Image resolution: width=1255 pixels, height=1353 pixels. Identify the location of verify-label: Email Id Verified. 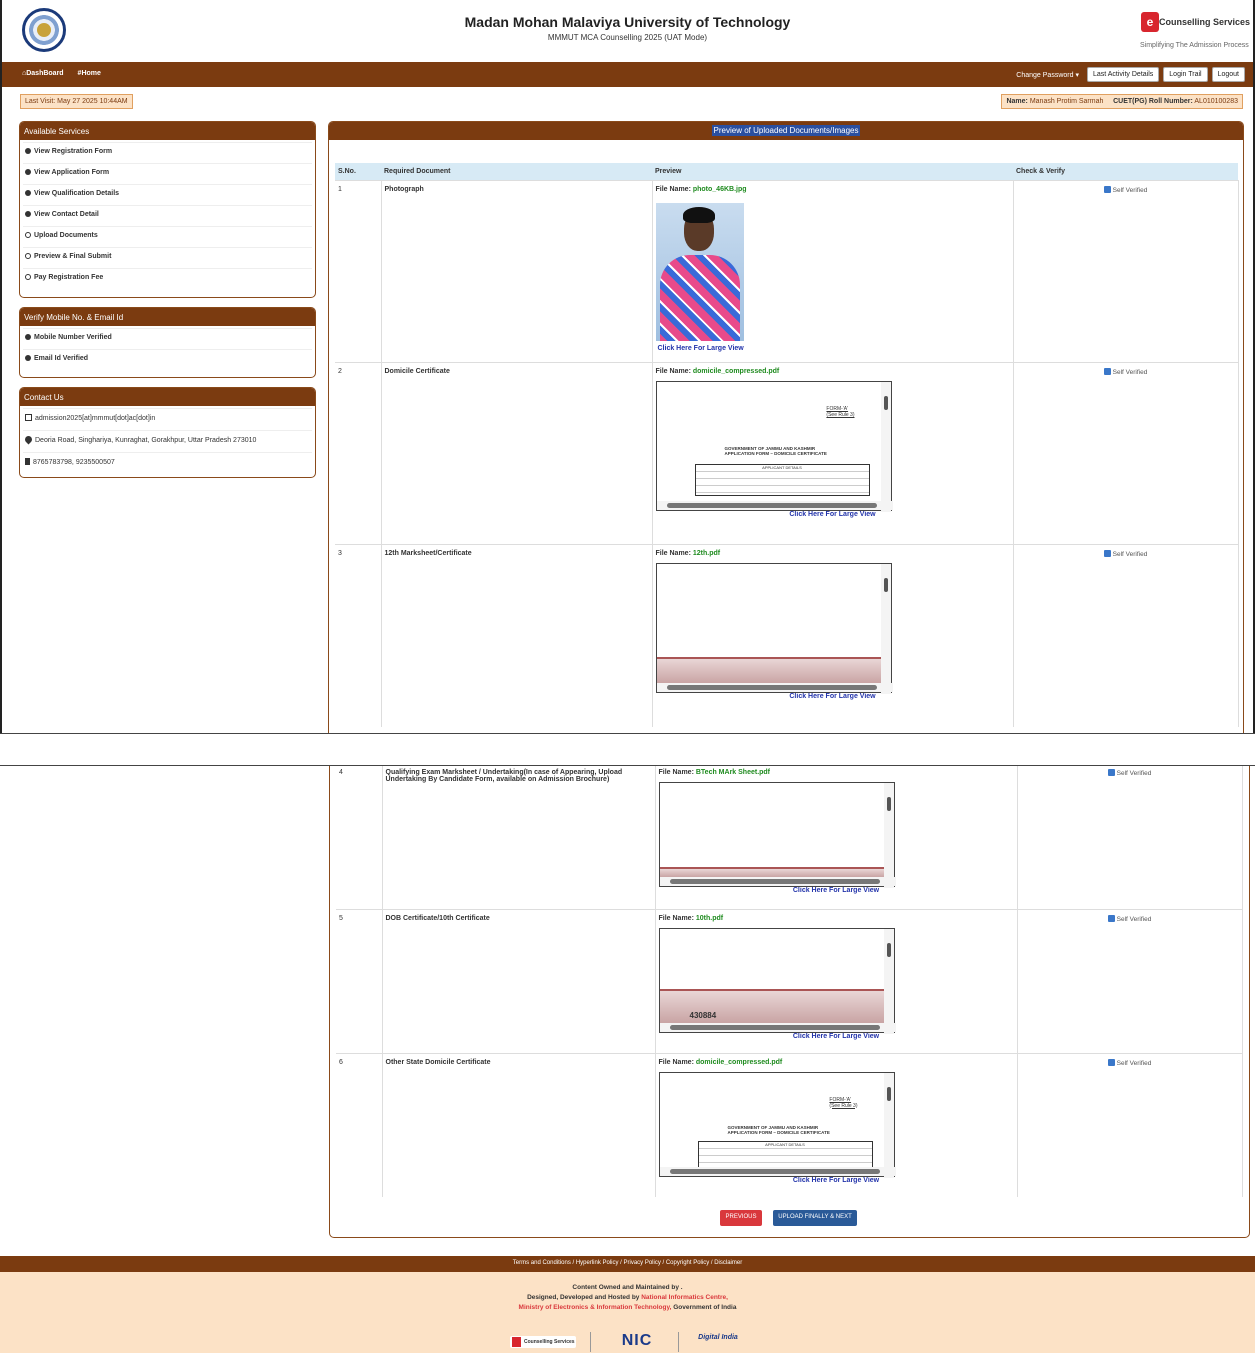
(61, 358).